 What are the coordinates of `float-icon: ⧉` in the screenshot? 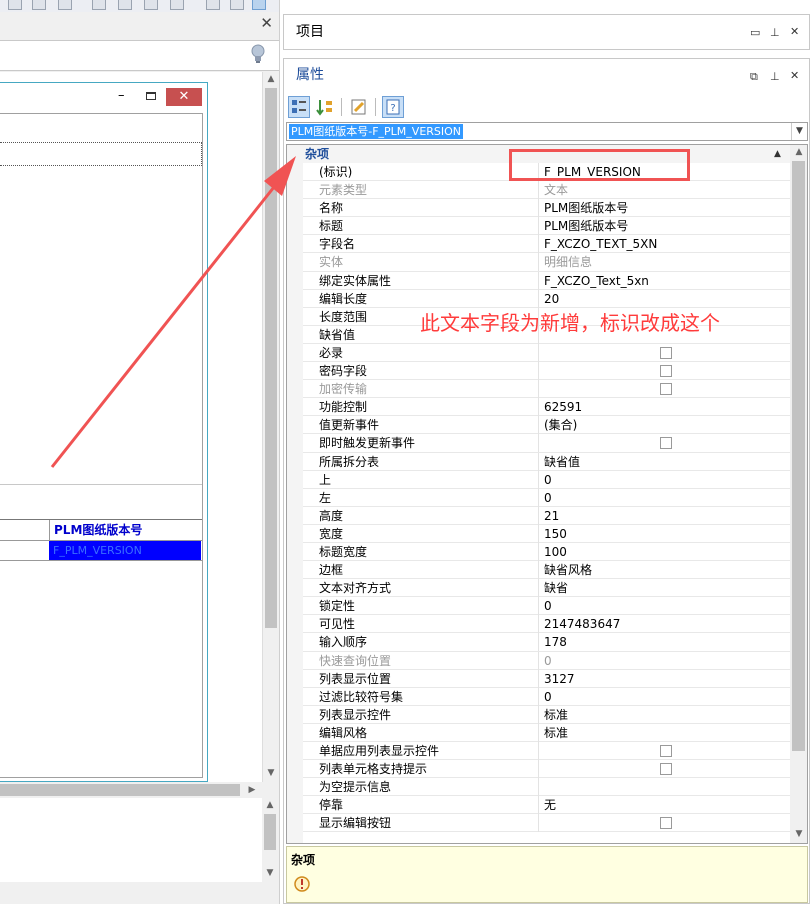 It's located at (754, 77).